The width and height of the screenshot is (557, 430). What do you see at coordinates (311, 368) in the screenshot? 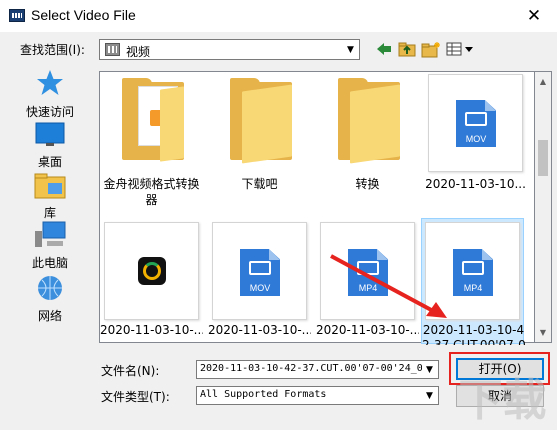
I see `filename-value: 2020-11-03-10-42-37.CUT.00'07-00'24_00` at bounding box center [311, 368].